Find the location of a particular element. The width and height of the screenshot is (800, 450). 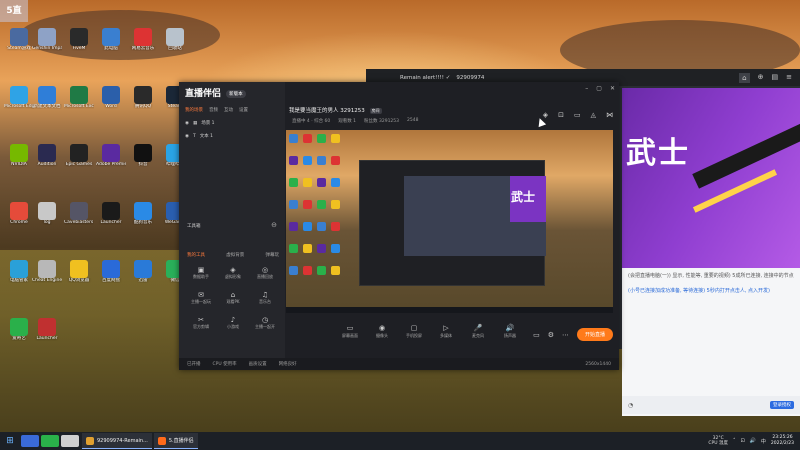

scene-tab: 设置 is located at coordinates (243, 110).